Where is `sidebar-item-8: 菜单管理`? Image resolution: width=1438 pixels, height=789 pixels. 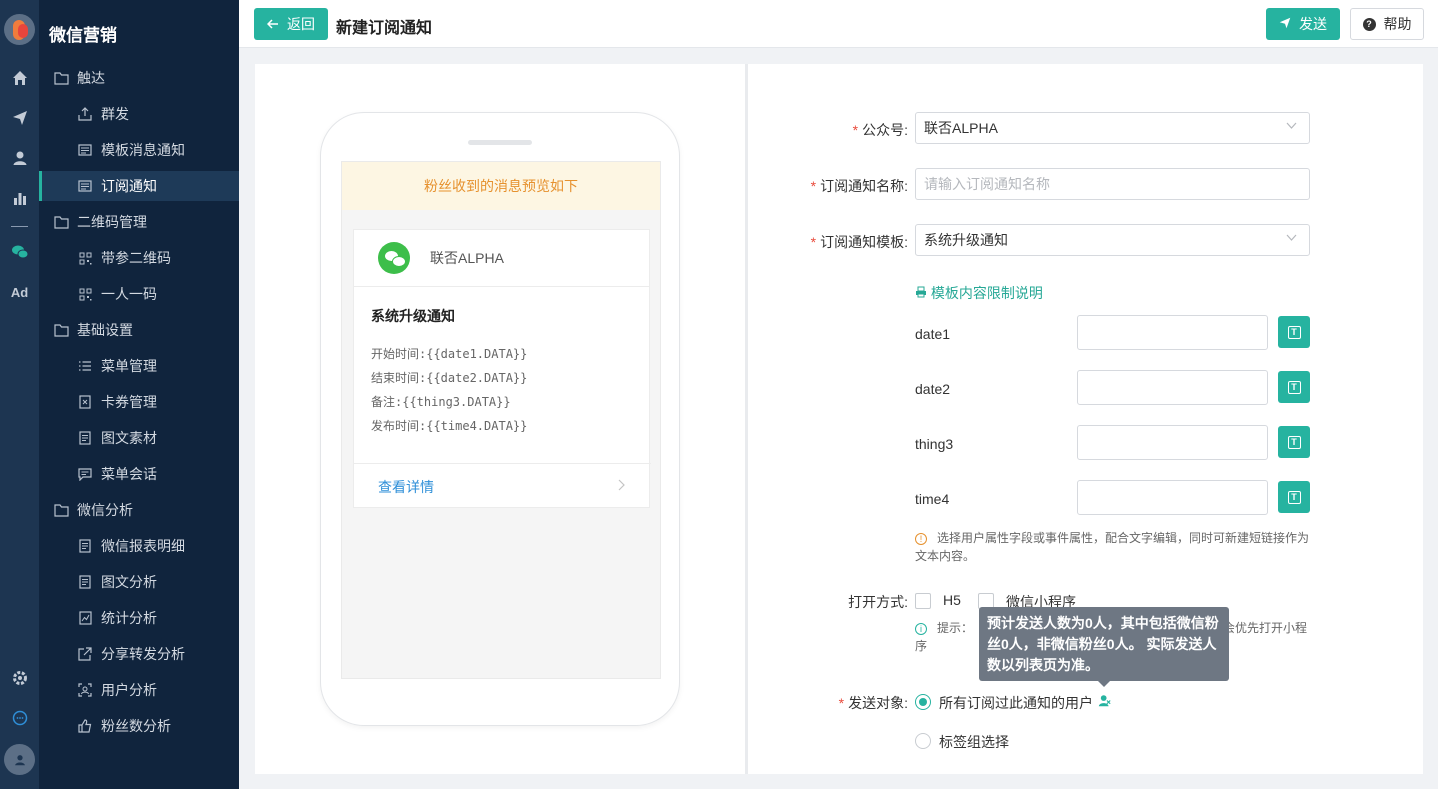 sidebar-item-8: 菜单管理 is located at coordinates (139, 366).